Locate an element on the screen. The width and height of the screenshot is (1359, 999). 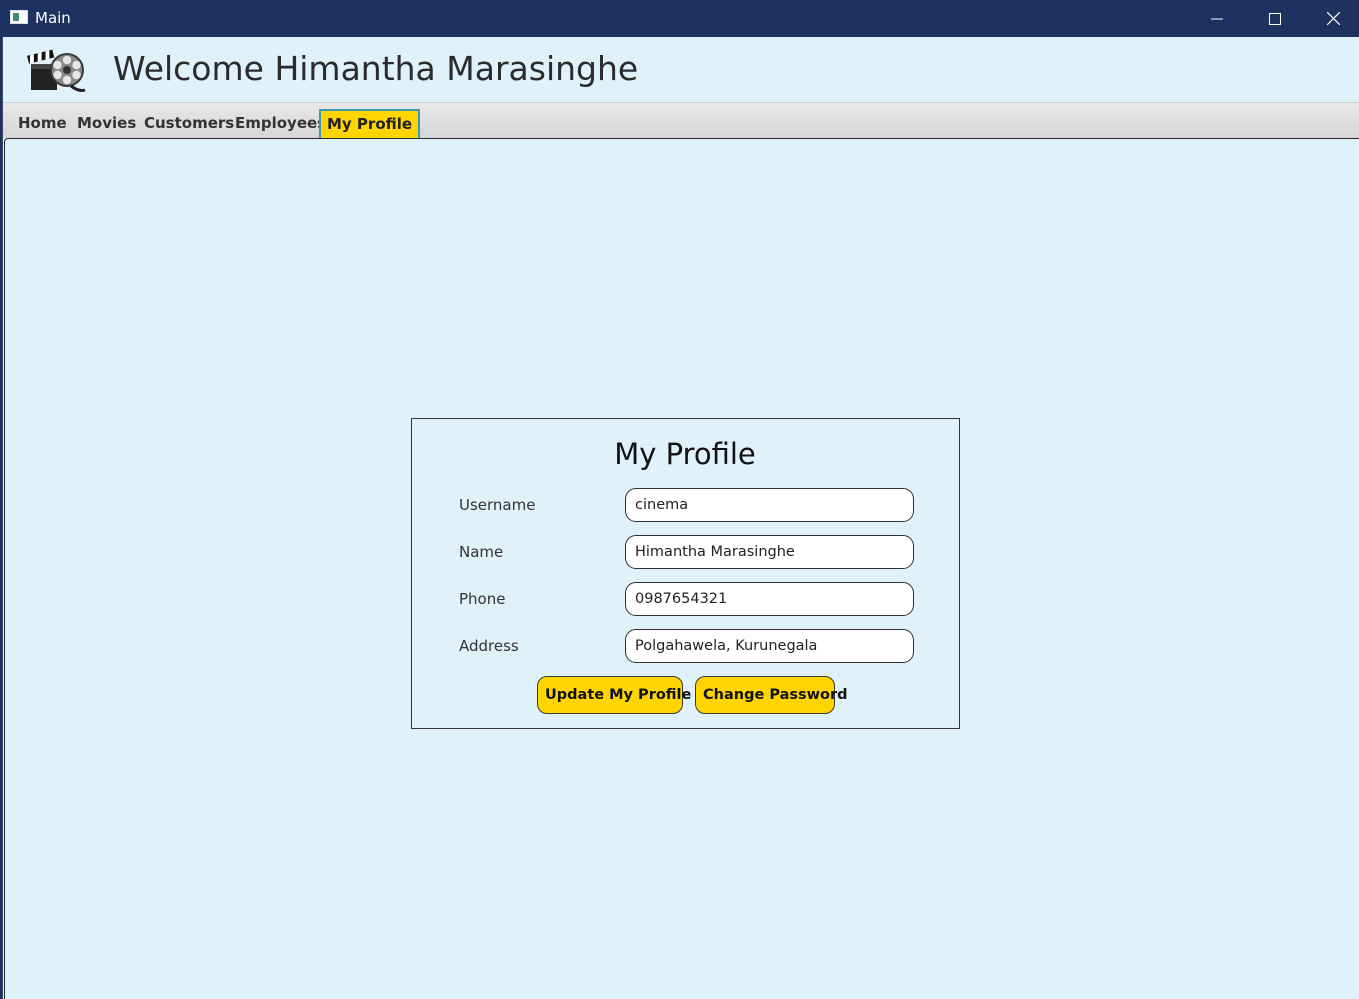
app-header: Welcome Himantha Marasinghe is located at coordinates (681, 69).